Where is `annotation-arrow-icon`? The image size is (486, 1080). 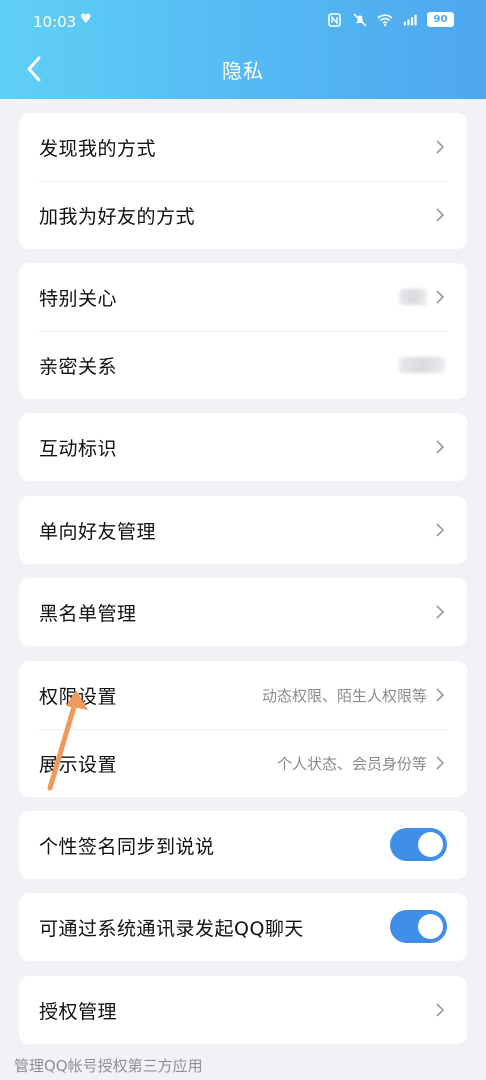
annotation-arrow-icon is located at coordinates (67, 740).